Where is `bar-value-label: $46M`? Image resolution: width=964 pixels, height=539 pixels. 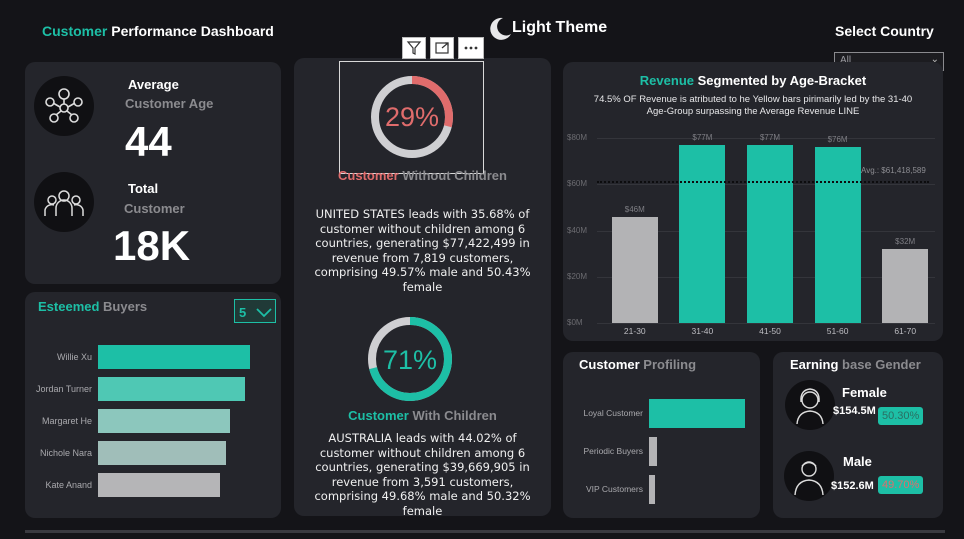 bar-value-label: $46M is located at coordinates (634, 209).